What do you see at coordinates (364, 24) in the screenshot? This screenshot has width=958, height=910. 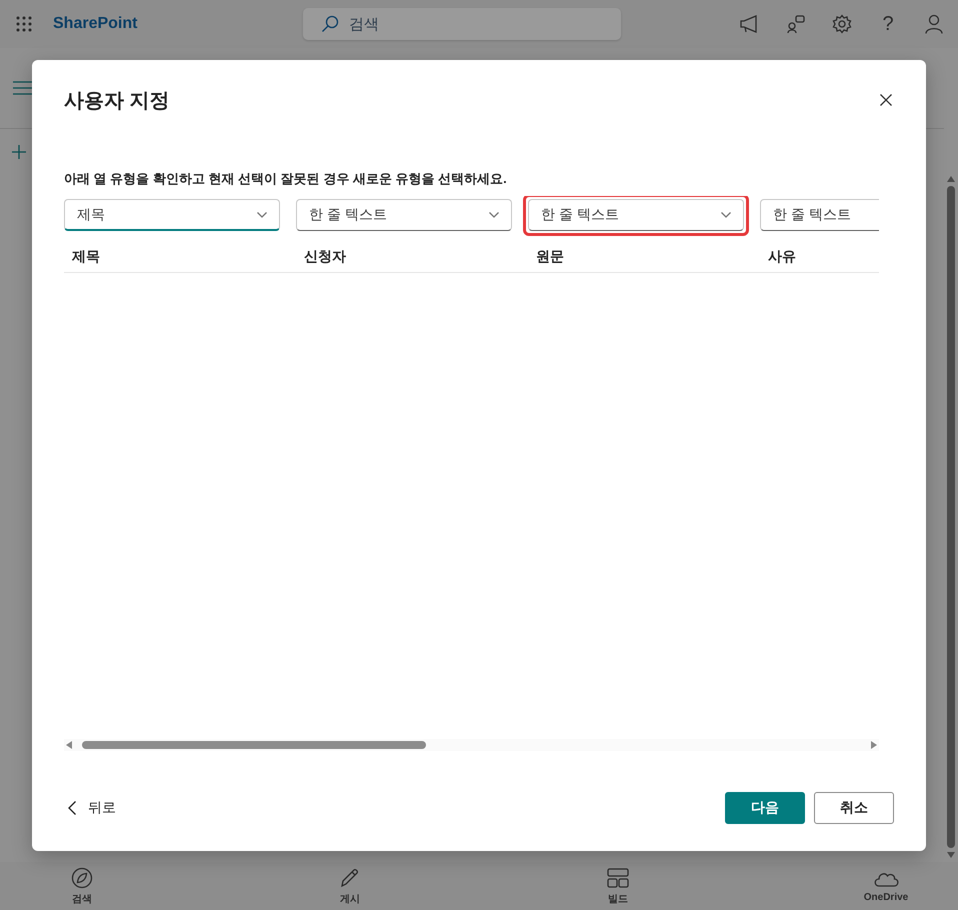 I see `search-placeholder: 검색` at bounding box center [364, 24].